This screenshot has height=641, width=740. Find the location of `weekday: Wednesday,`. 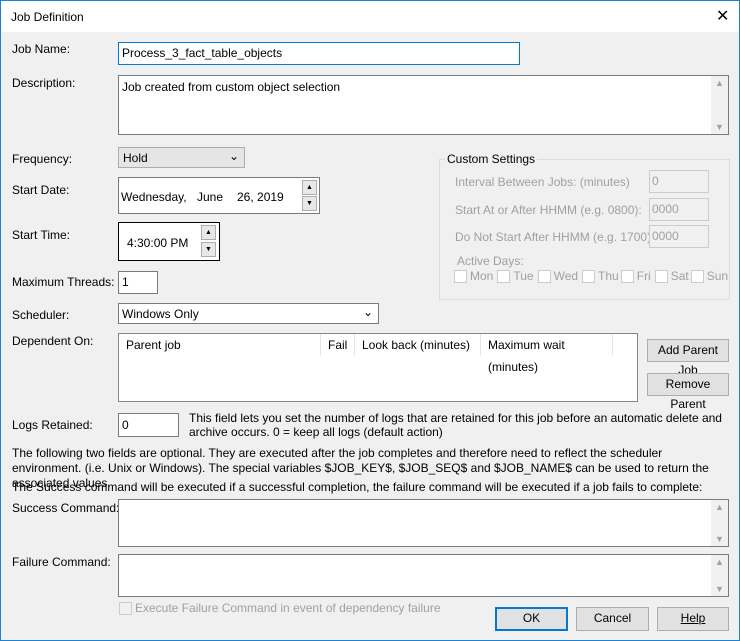

weekday: Wednesday, is located at coordinates (154, 197).